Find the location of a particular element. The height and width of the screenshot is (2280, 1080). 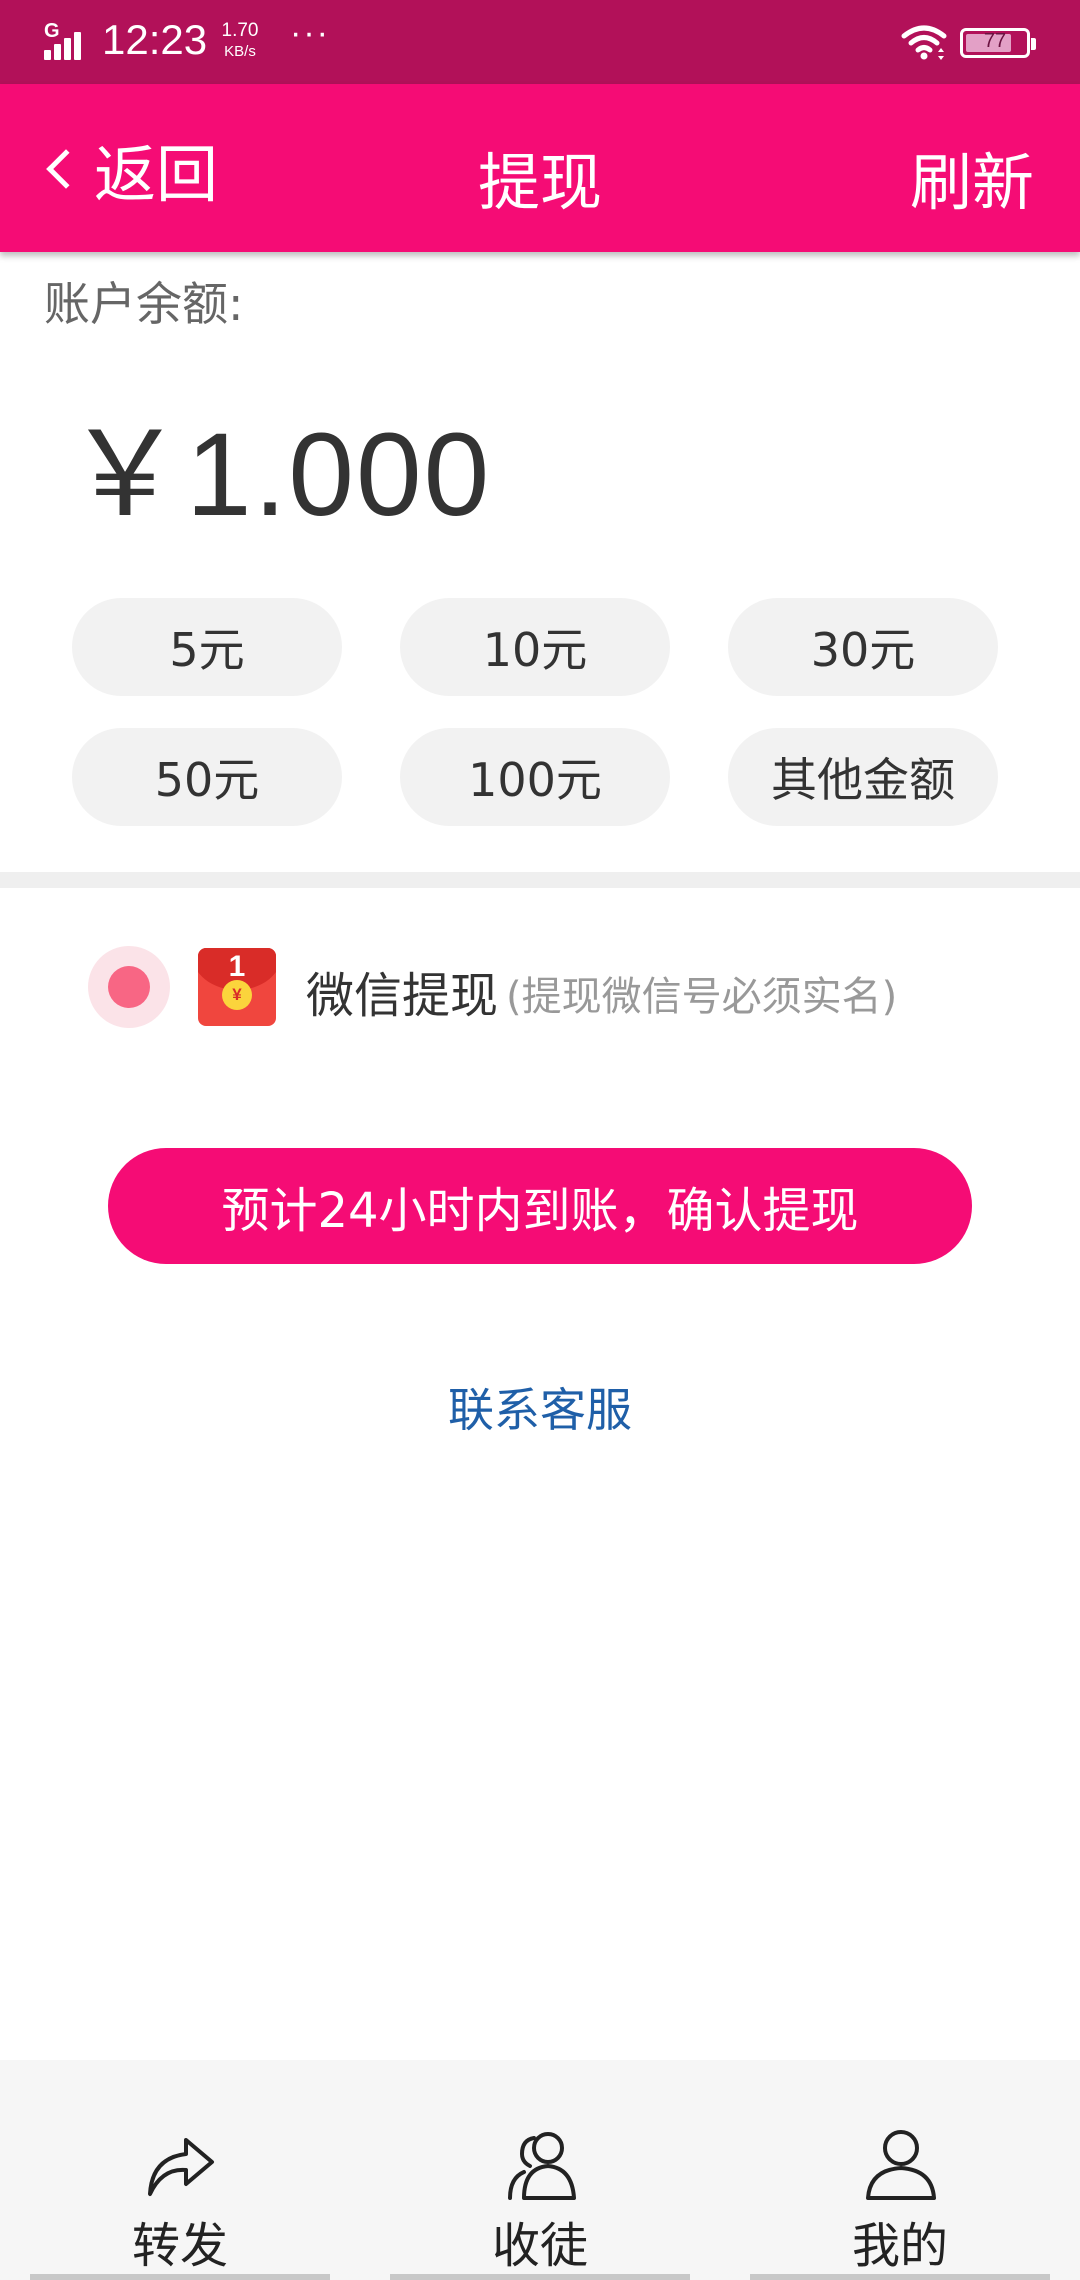

status-bar: G 12:23 1.70 KB/s ··· 77 is located at coordinates (540, 42).